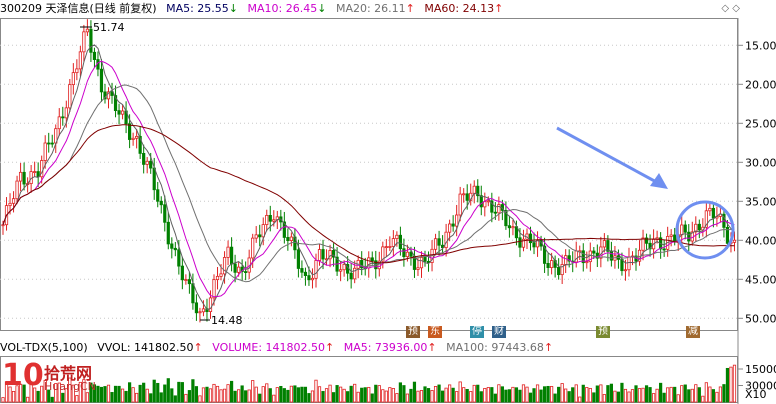  Describe the element at coordinates (70, 386) in the screenshot. I see `logo-url: HuangCN` at that location.